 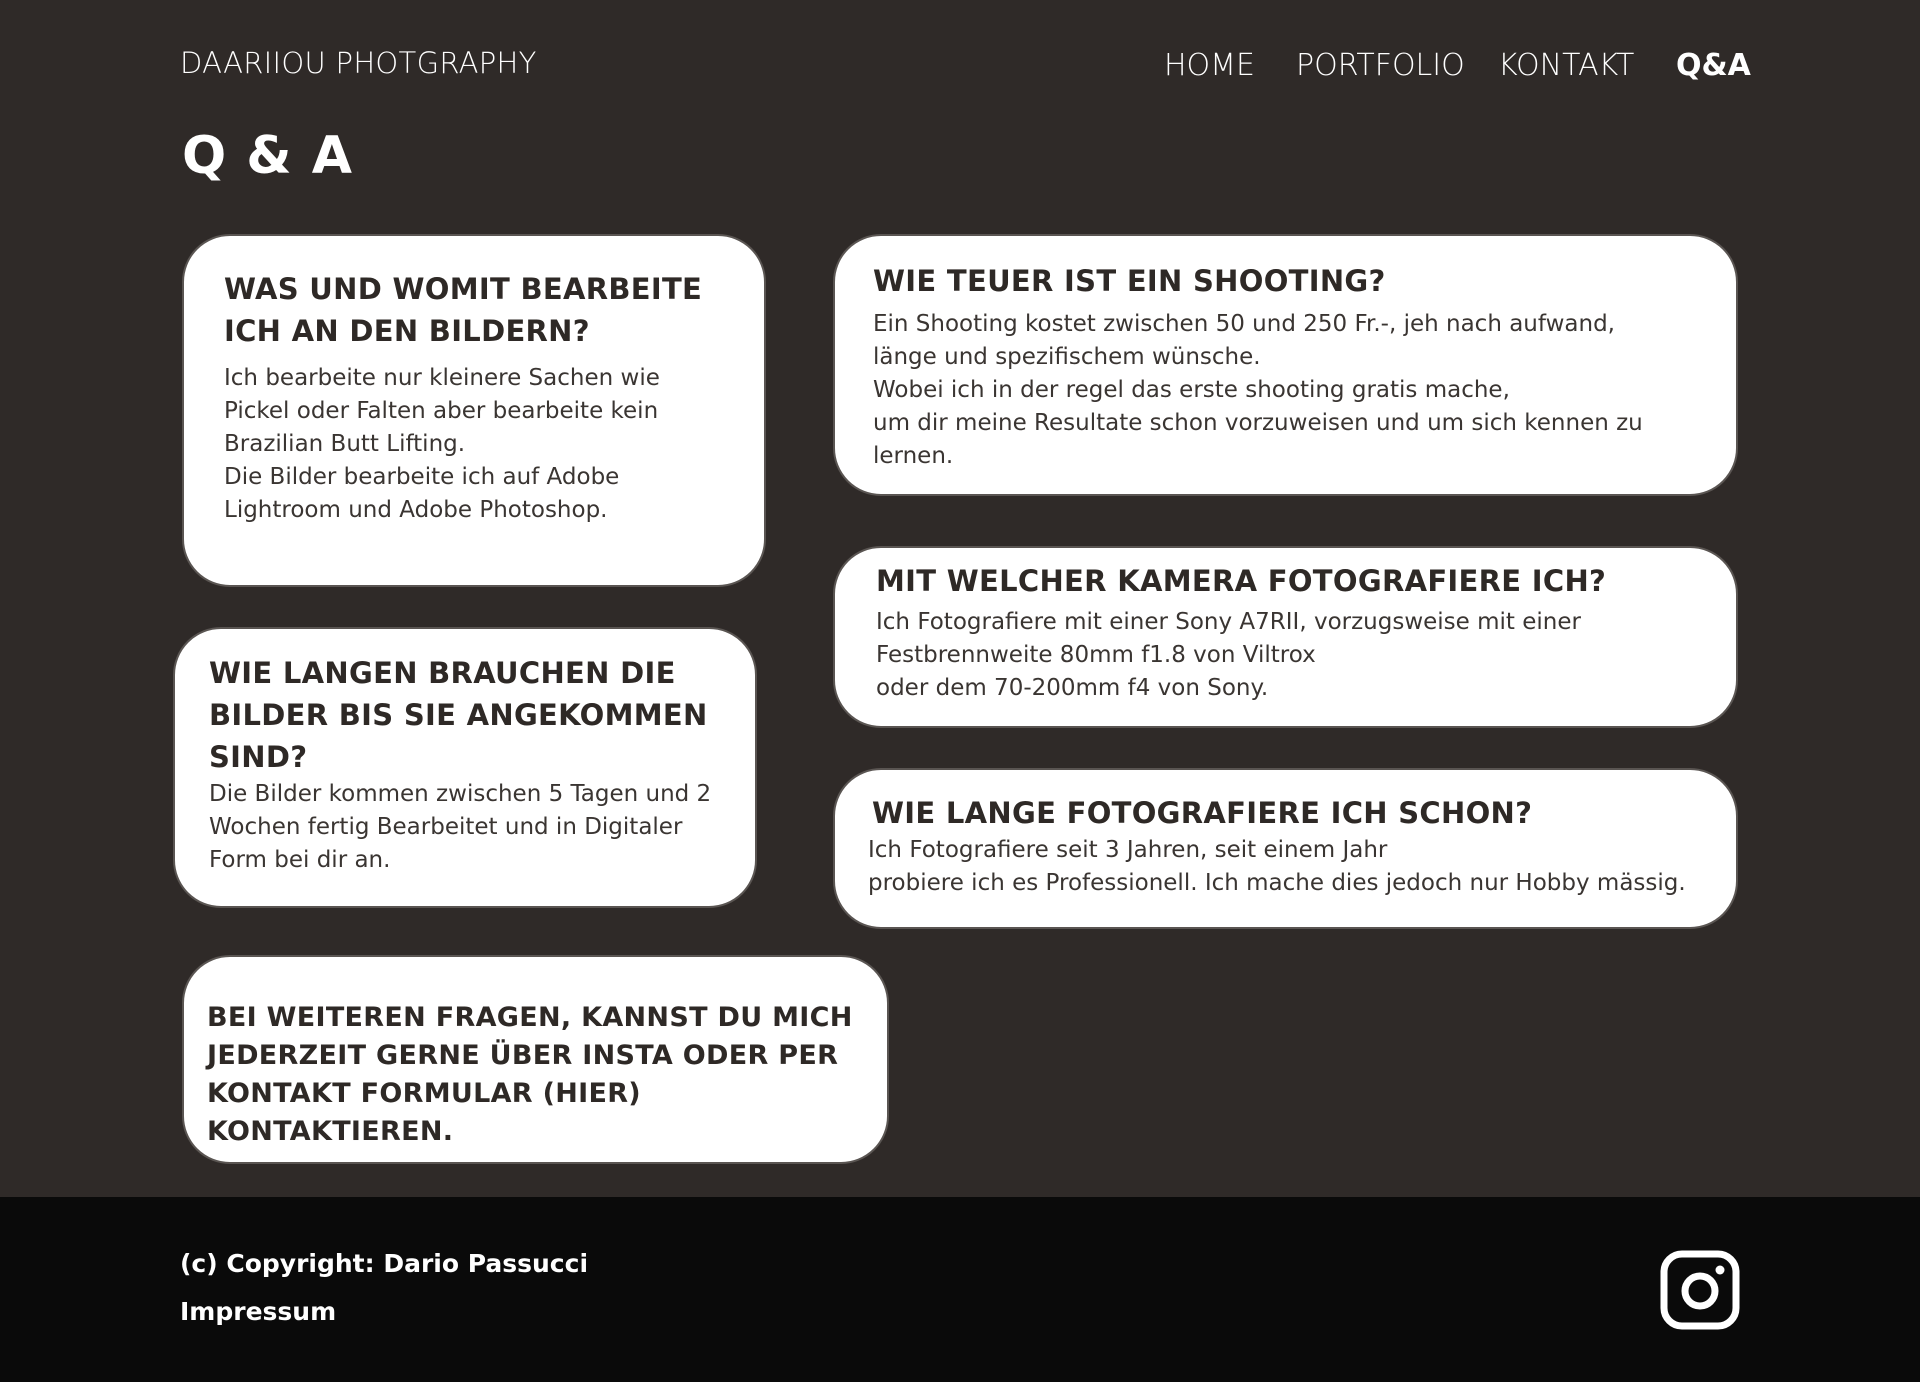 I want to click on footer: (c) Copyright: Dario Passucci Impressum, so click(x=960, y=1289).